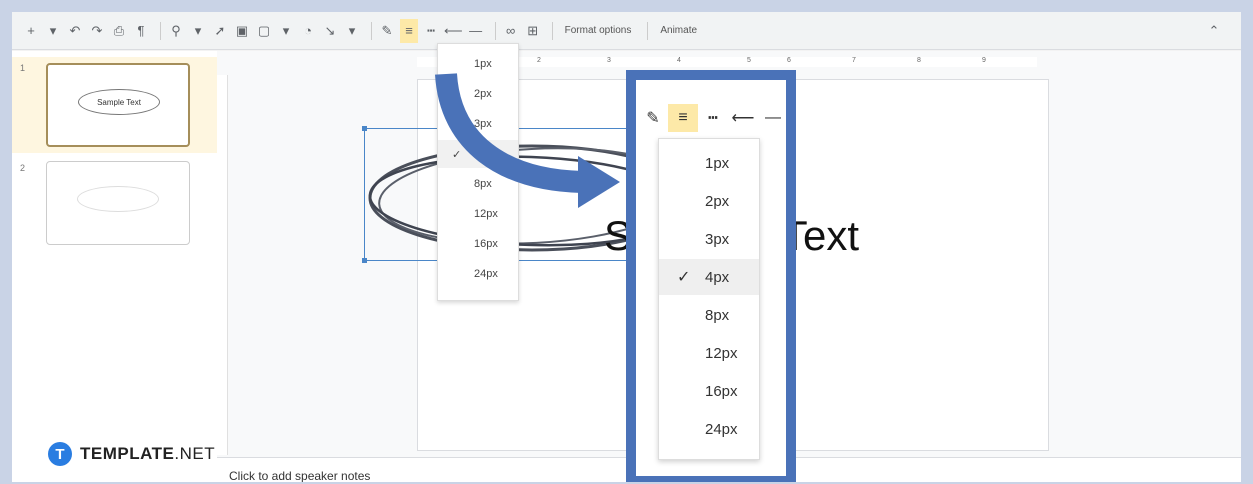 The image size is (1253, 484). What do you see at coordinates (264, 31) in the screenshot?
I see `image-icon: ▢` at bounding box center [264, 31].